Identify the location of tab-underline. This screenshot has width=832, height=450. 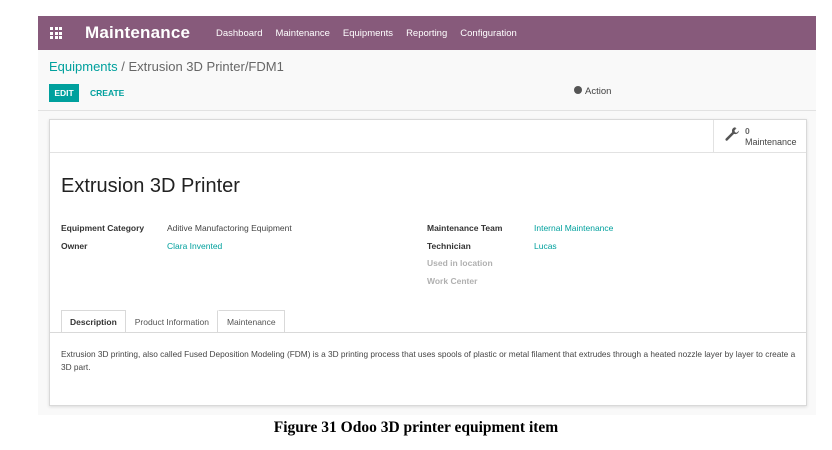
(428, 332).